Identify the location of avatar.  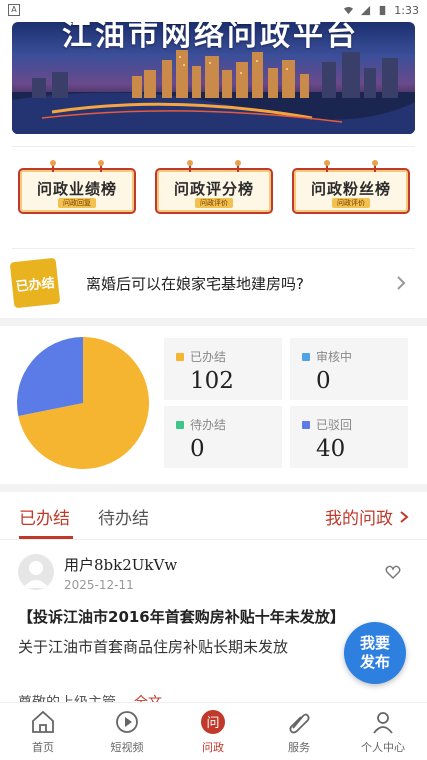
(36, 572).